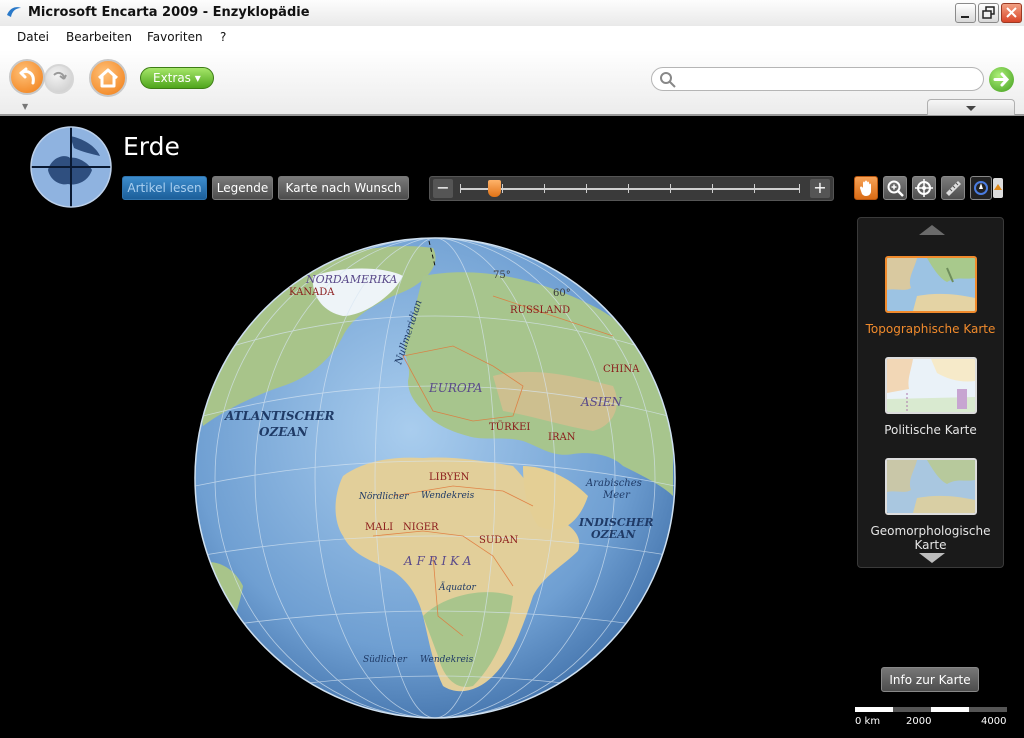 Image resolution: width=1024 pixels, height=738 pixels. I want to click on magnifier-icon, so click(895, 188).